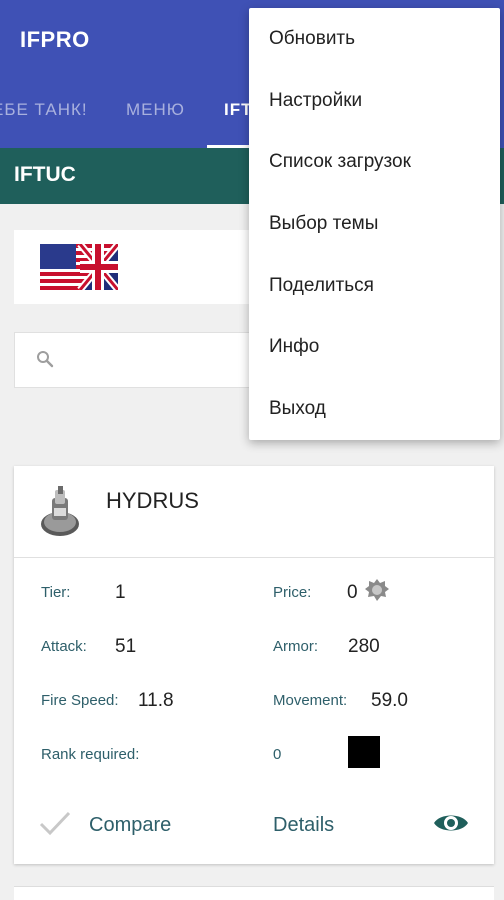  I want to click on menu-item-exit: Выход, so click(374, 408).